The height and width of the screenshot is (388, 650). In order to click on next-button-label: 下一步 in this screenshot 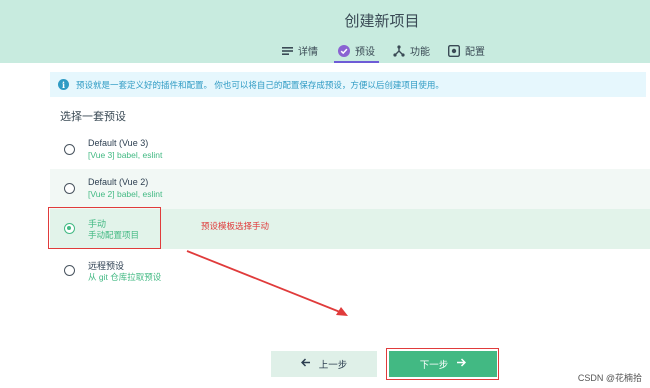, I will do `click(434, 365)`.